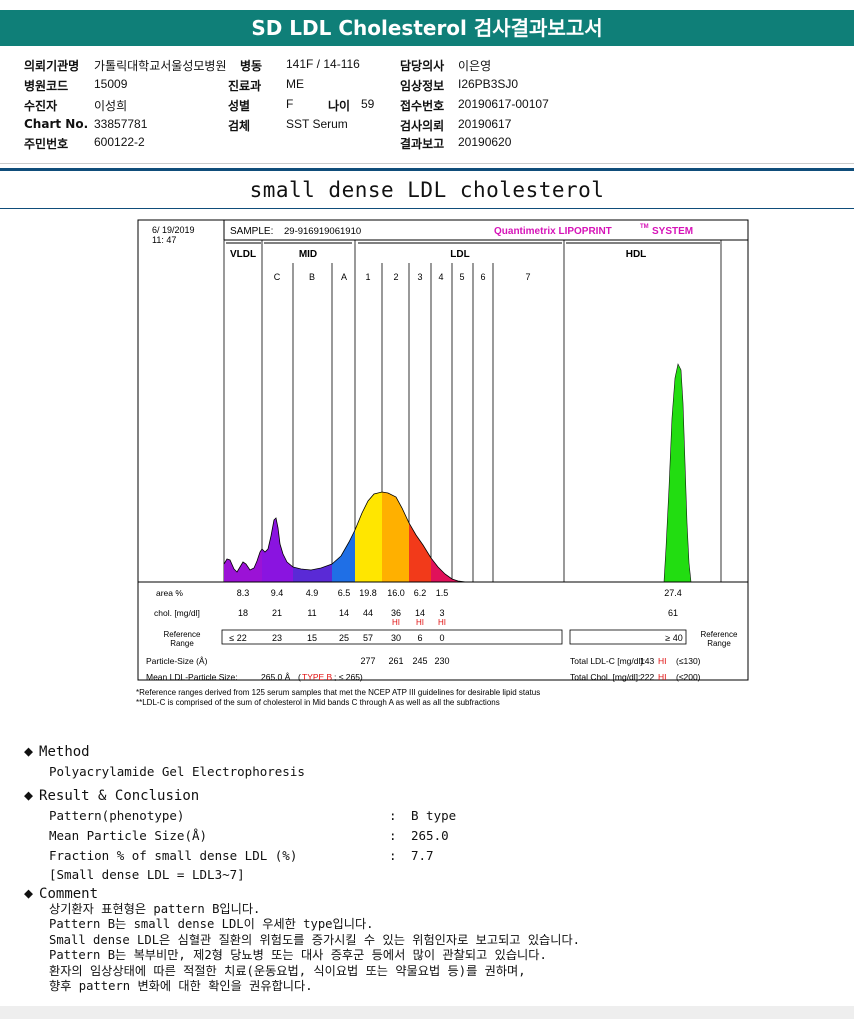 The width and height of the screenshot is (854, 1019). Describe the element at coordinates (155, 909) in the screenshot. I see `comment-line: 상기환자 표현형은 pattern B입니다.` at that location.